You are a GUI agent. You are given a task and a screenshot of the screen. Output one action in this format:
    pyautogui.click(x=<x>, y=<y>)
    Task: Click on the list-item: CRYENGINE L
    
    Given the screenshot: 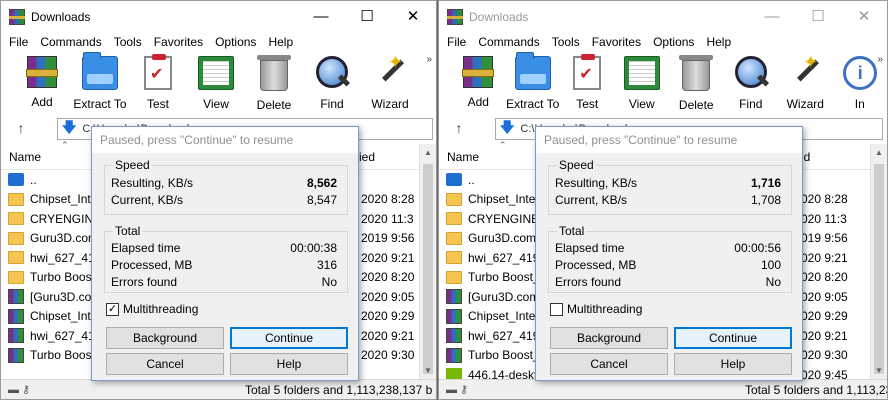 What is the action you would take?
    pyautogui.click(x=494, y=219)
    